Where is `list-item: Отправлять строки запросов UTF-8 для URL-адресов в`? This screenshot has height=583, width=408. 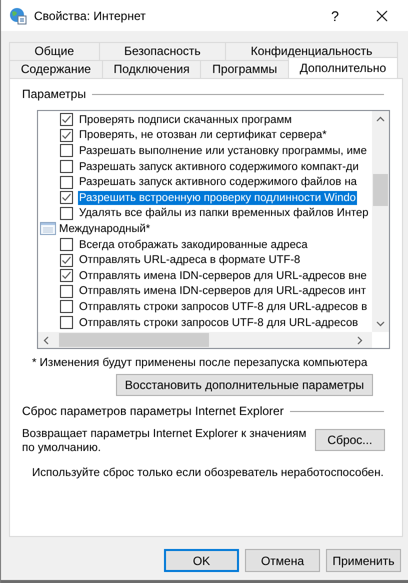
list-item: Отправлять строки запросов UTF-8 для URL-адресов в is located at coordinates (223, 307).